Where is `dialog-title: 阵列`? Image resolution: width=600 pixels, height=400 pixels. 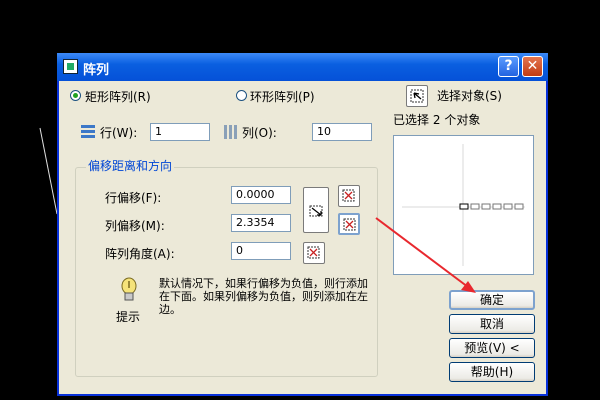
dialog-title: 阵列 is located at coordinates (96, 70).